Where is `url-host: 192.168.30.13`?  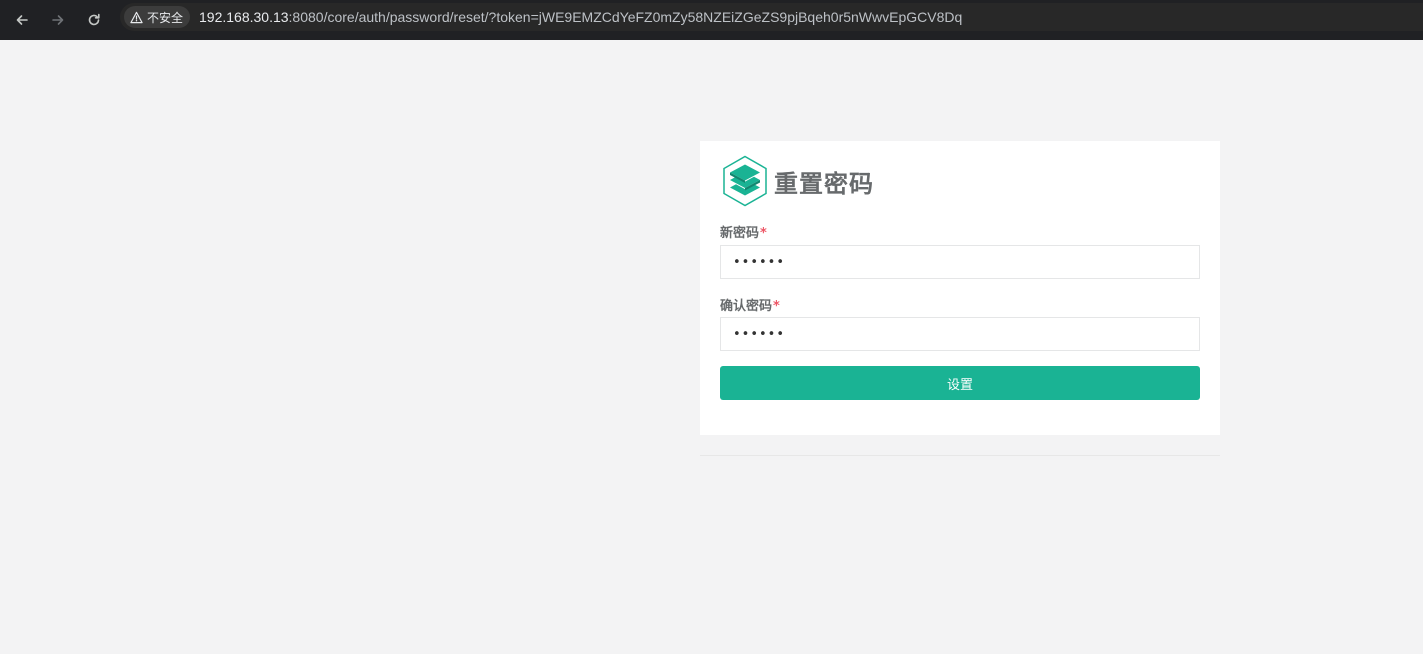 url-host: 192.168.30.13 is located at coordinates (244, 17).